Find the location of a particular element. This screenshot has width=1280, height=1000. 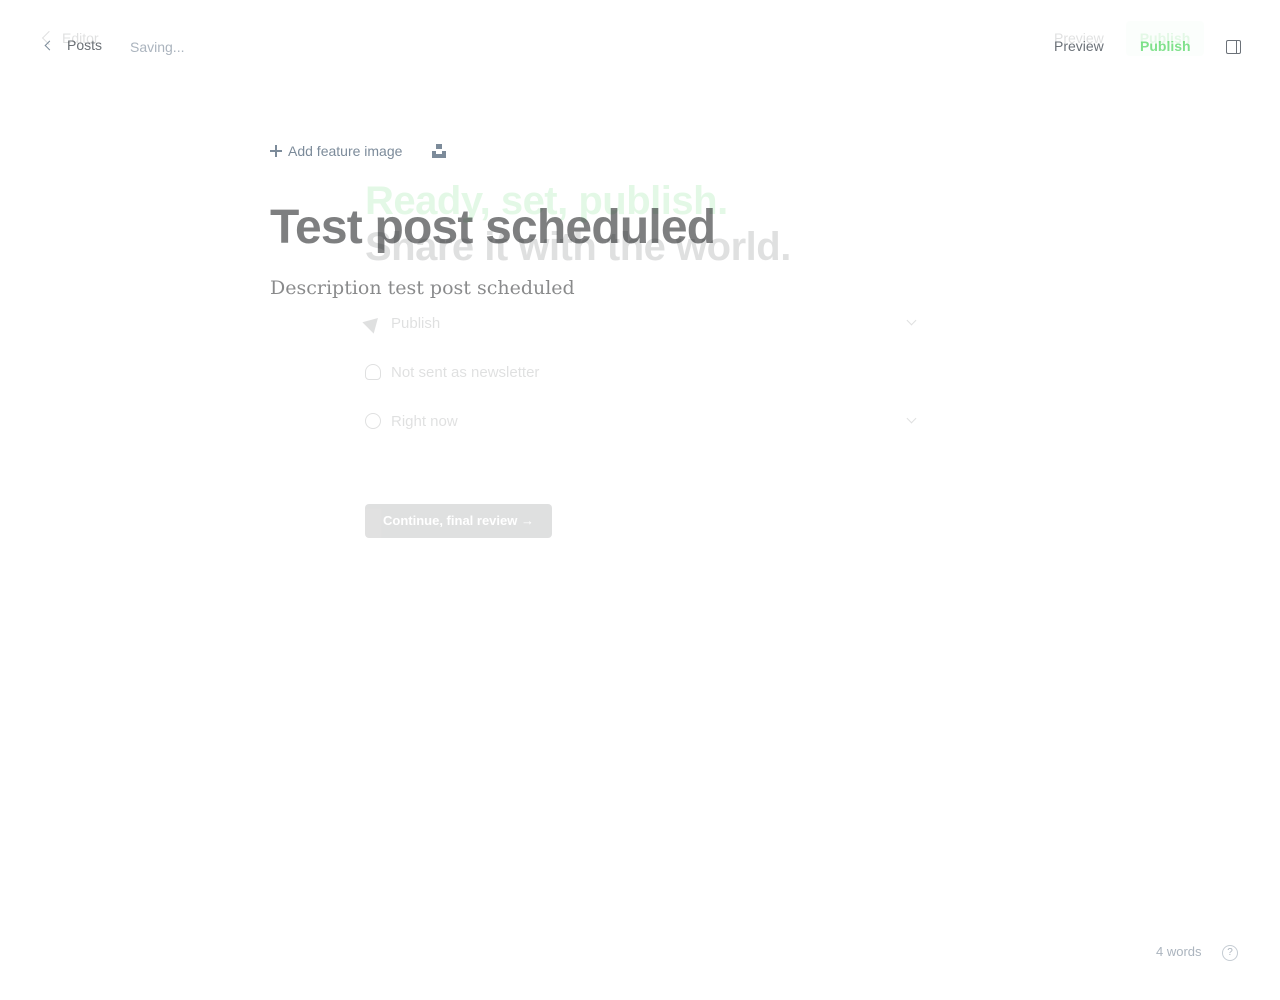

sidebar-toggle-icon is located at coordinates (1233, 47).